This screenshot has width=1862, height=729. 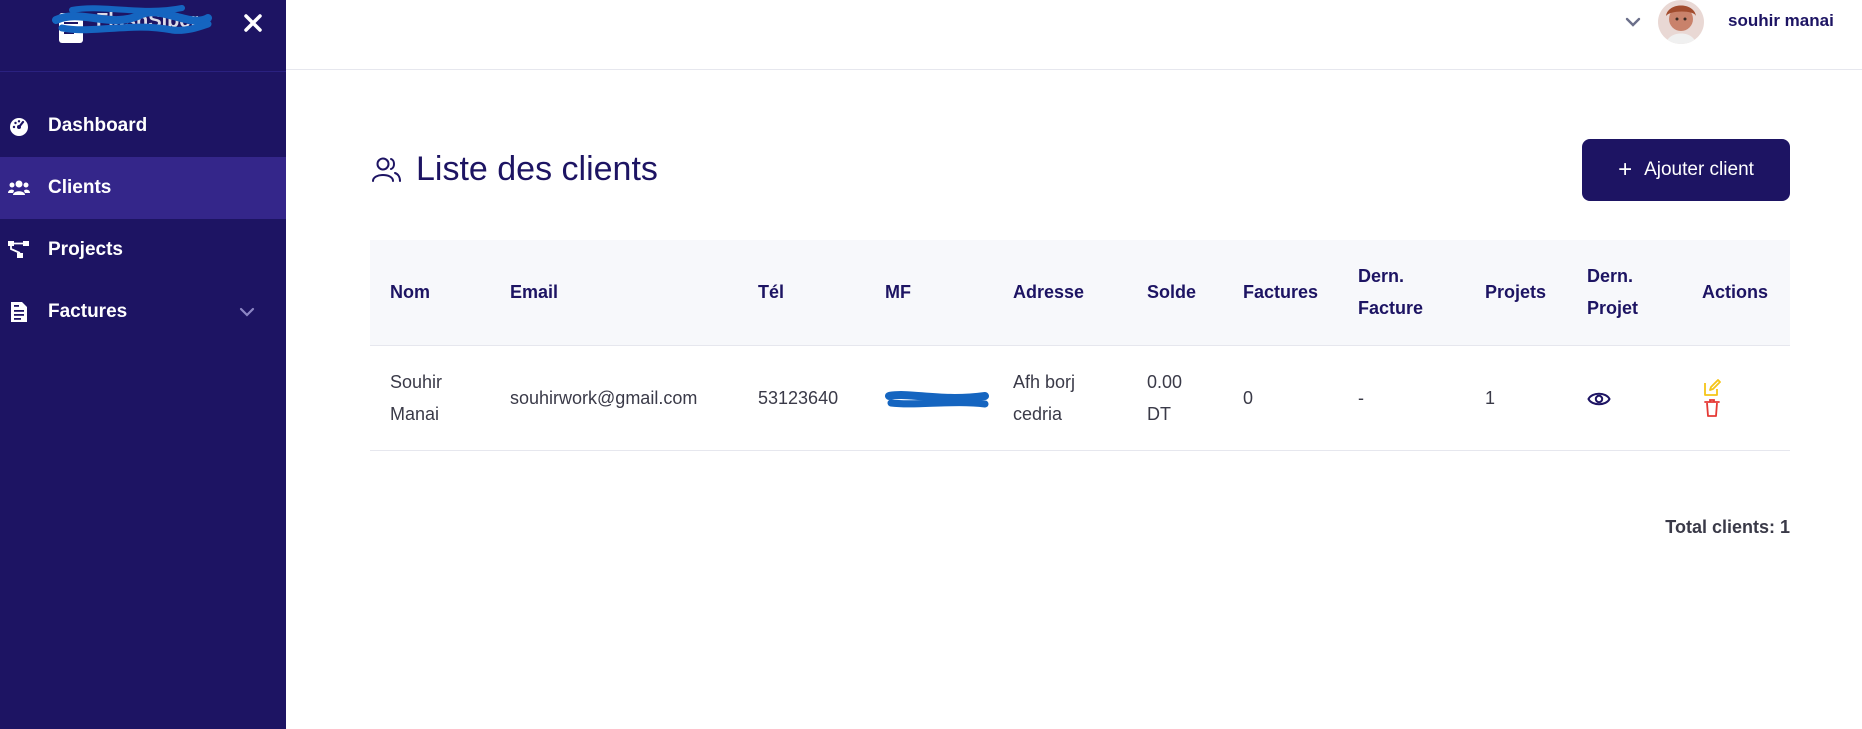 What do you see at coordinates (430, 292) in the screenshot?
I see `column-header-nom: Nom` at bounding box center [430, 292].